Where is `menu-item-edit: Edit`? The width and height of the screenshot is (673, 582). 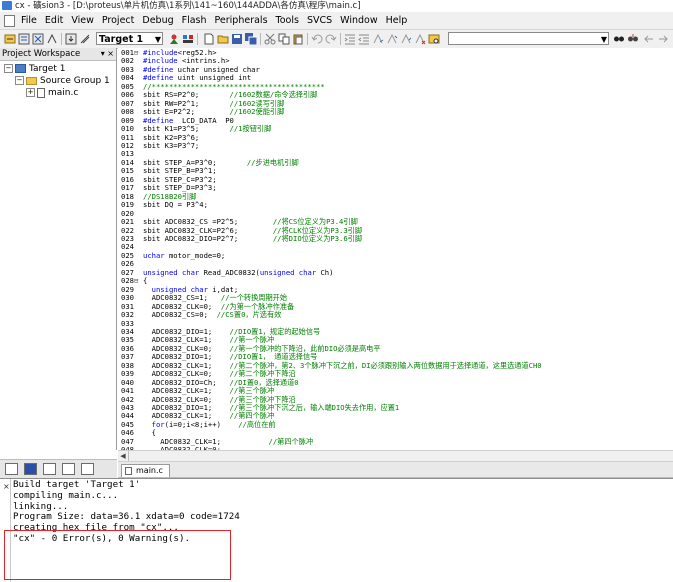 menu-item-edit: Edit is located at coordinates (54, 20).